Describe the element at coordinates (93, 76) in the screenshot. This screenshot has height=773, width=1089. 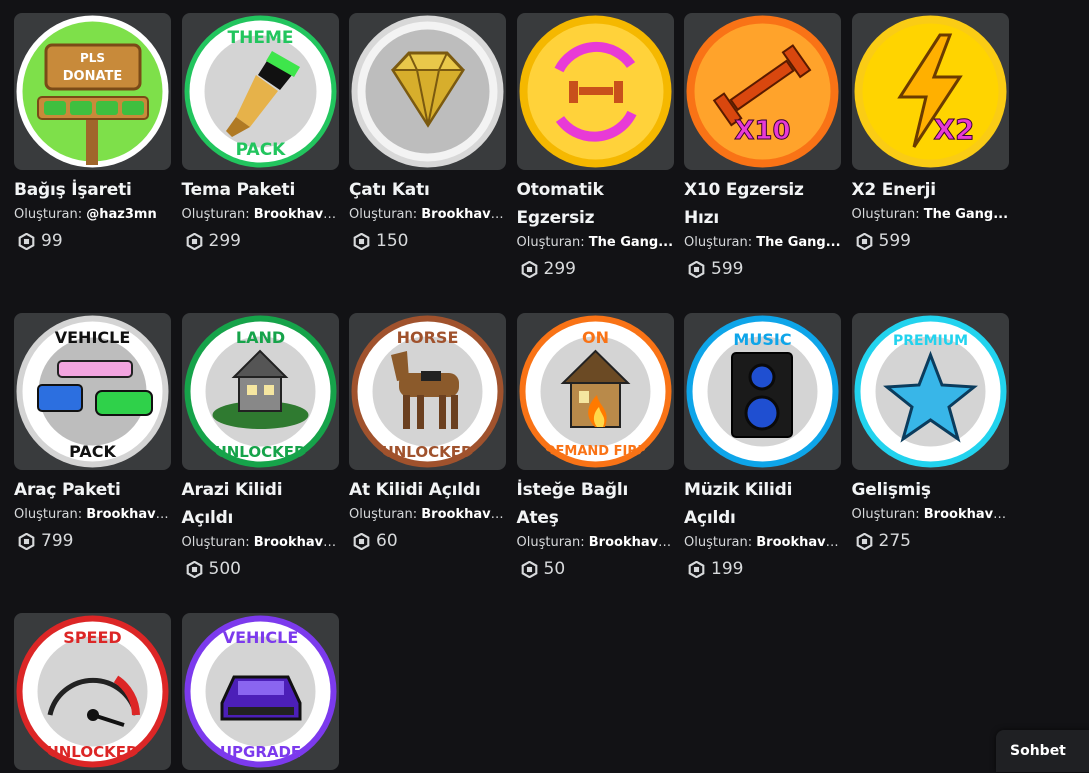
I see `svg-text: DONATE` at that location.